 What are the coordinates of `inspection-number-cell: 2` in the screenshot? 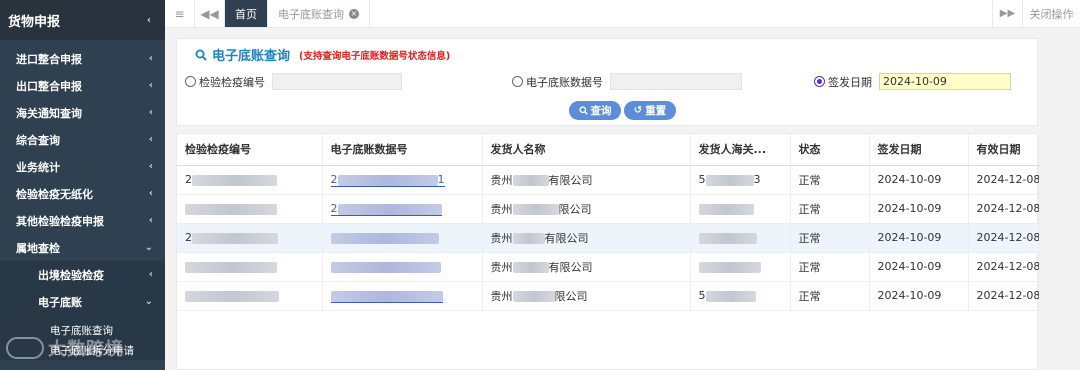 It's located at (250, 238).